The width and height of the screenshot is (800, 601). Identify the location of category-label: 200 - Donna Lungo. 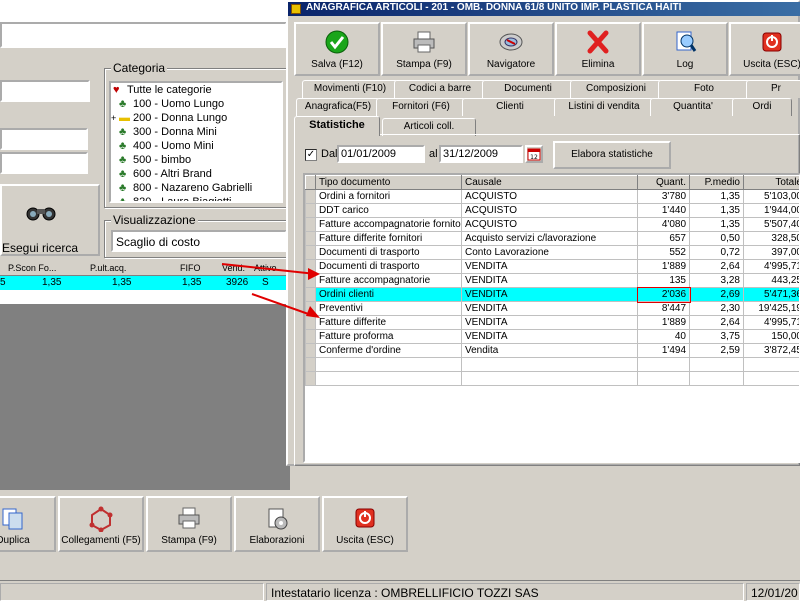
(180, 118).